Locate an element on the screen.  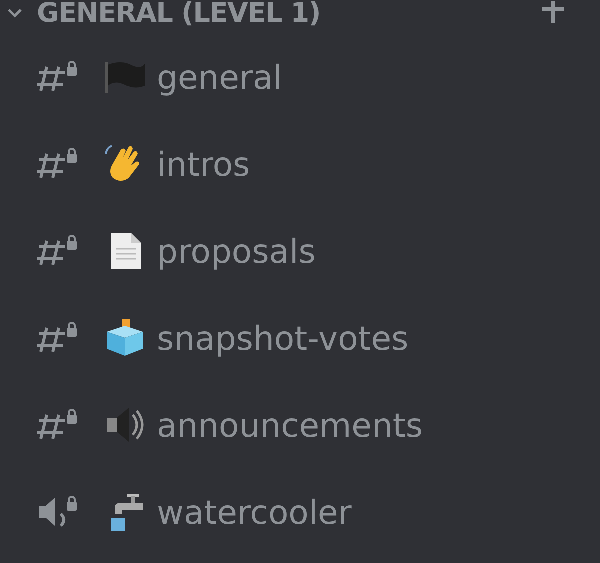
channel-name: announcements is located at coordinates (290, 425).